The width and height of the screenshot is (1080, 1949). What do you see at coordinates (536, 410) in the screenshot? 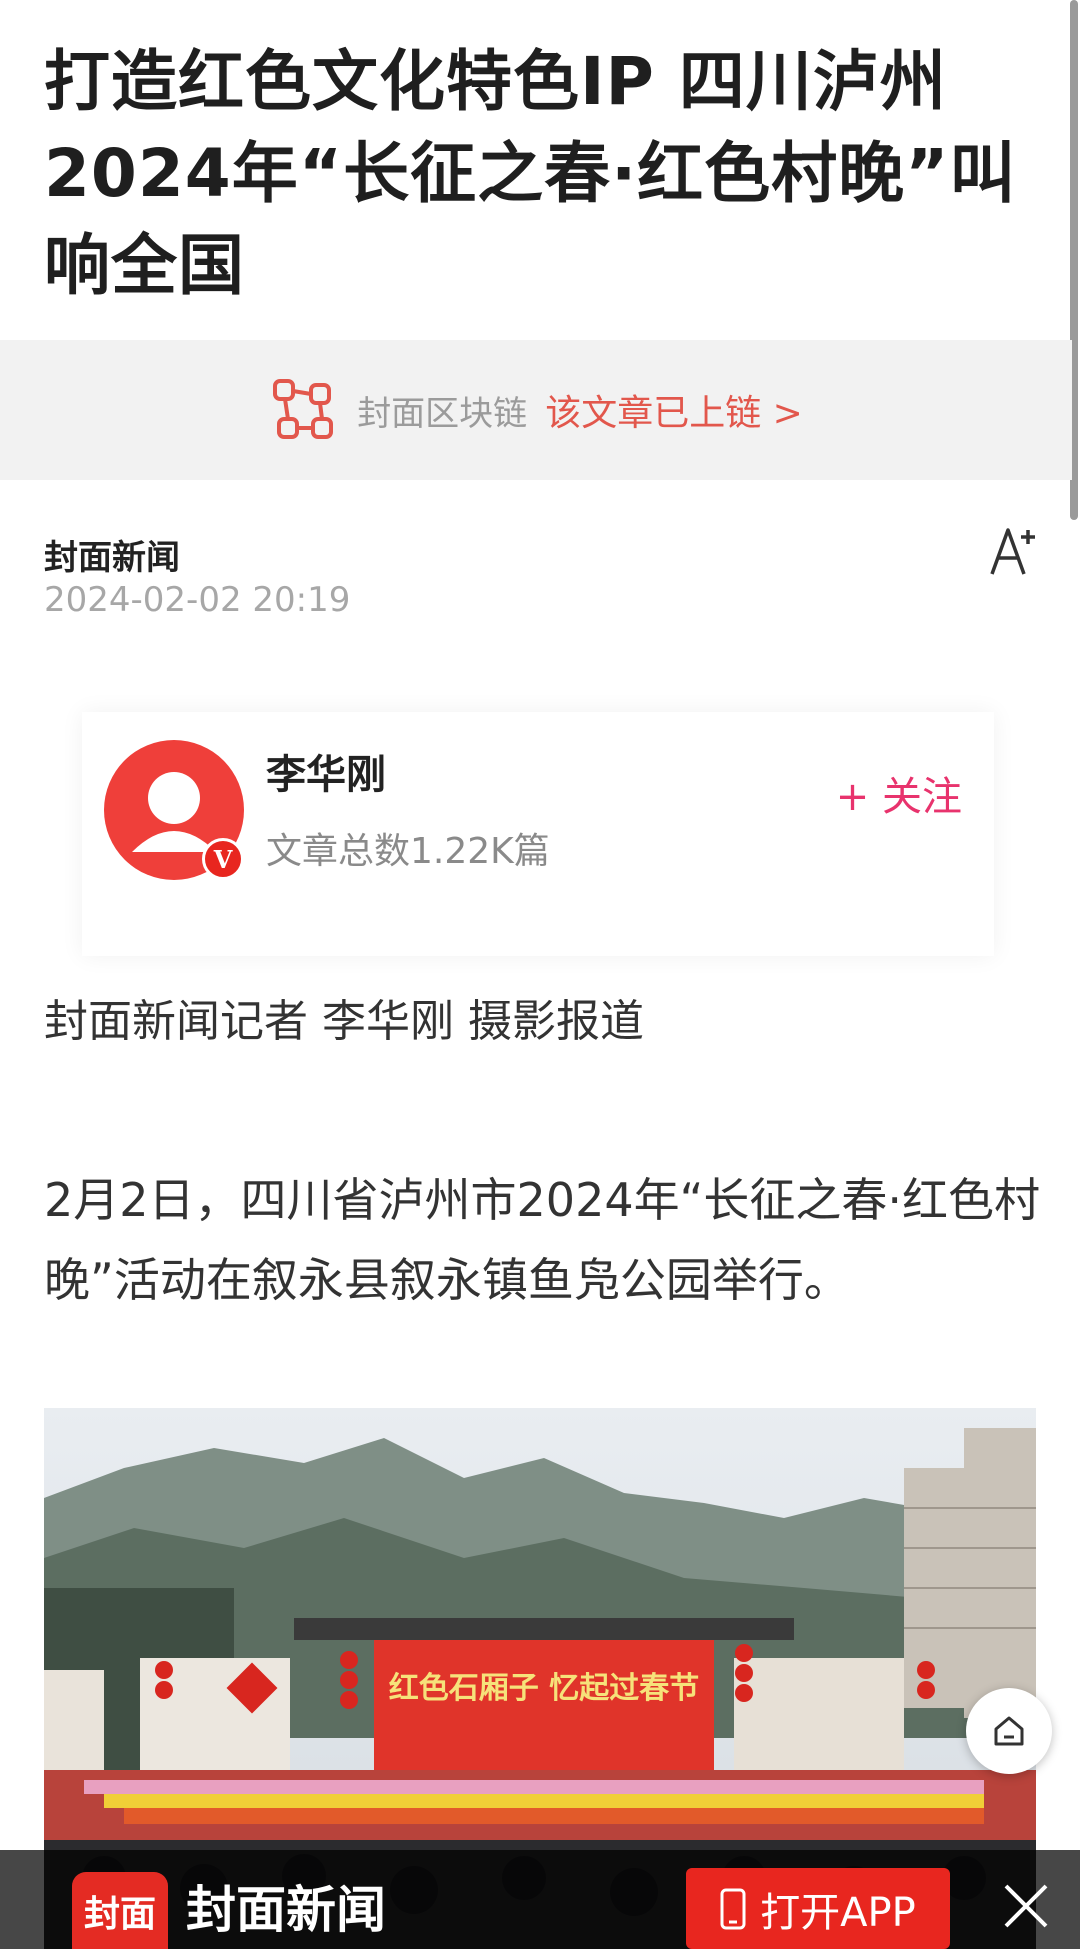
I see `blockchain-bar: 封面区块链 该文章已上链 >` at bounding box center [536, 410].